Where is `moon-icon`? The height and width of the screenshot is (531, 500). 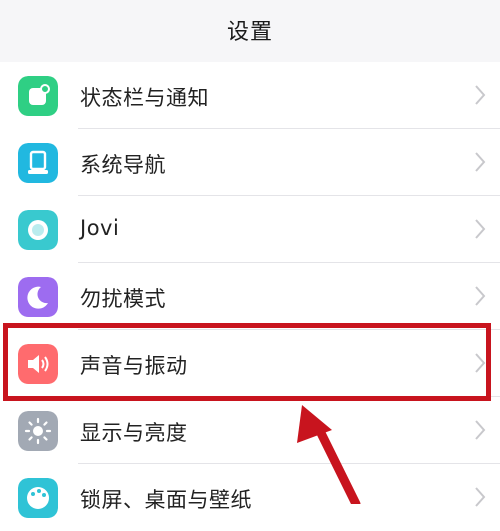 moon-icon is located at coordinates (38, 297).